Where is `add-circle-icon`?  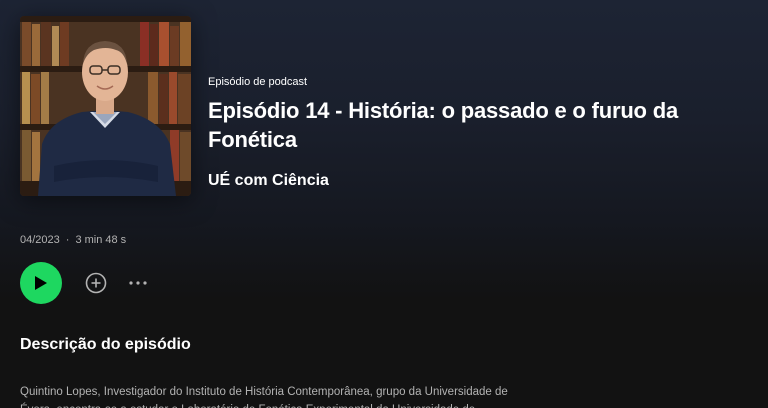 add-circle-icon is located at coordinates (96, 283).